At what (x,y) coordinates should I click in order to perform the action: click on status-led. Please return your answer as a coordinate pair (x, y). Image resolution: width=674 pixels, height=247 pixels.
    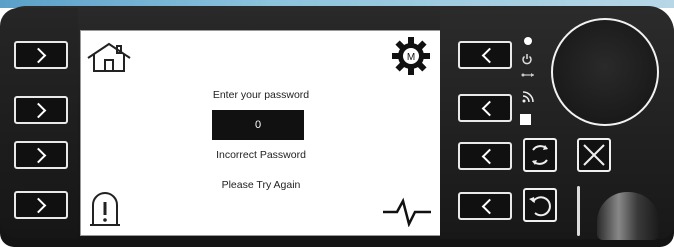
    Looking at the image, I should click on (528, 41).